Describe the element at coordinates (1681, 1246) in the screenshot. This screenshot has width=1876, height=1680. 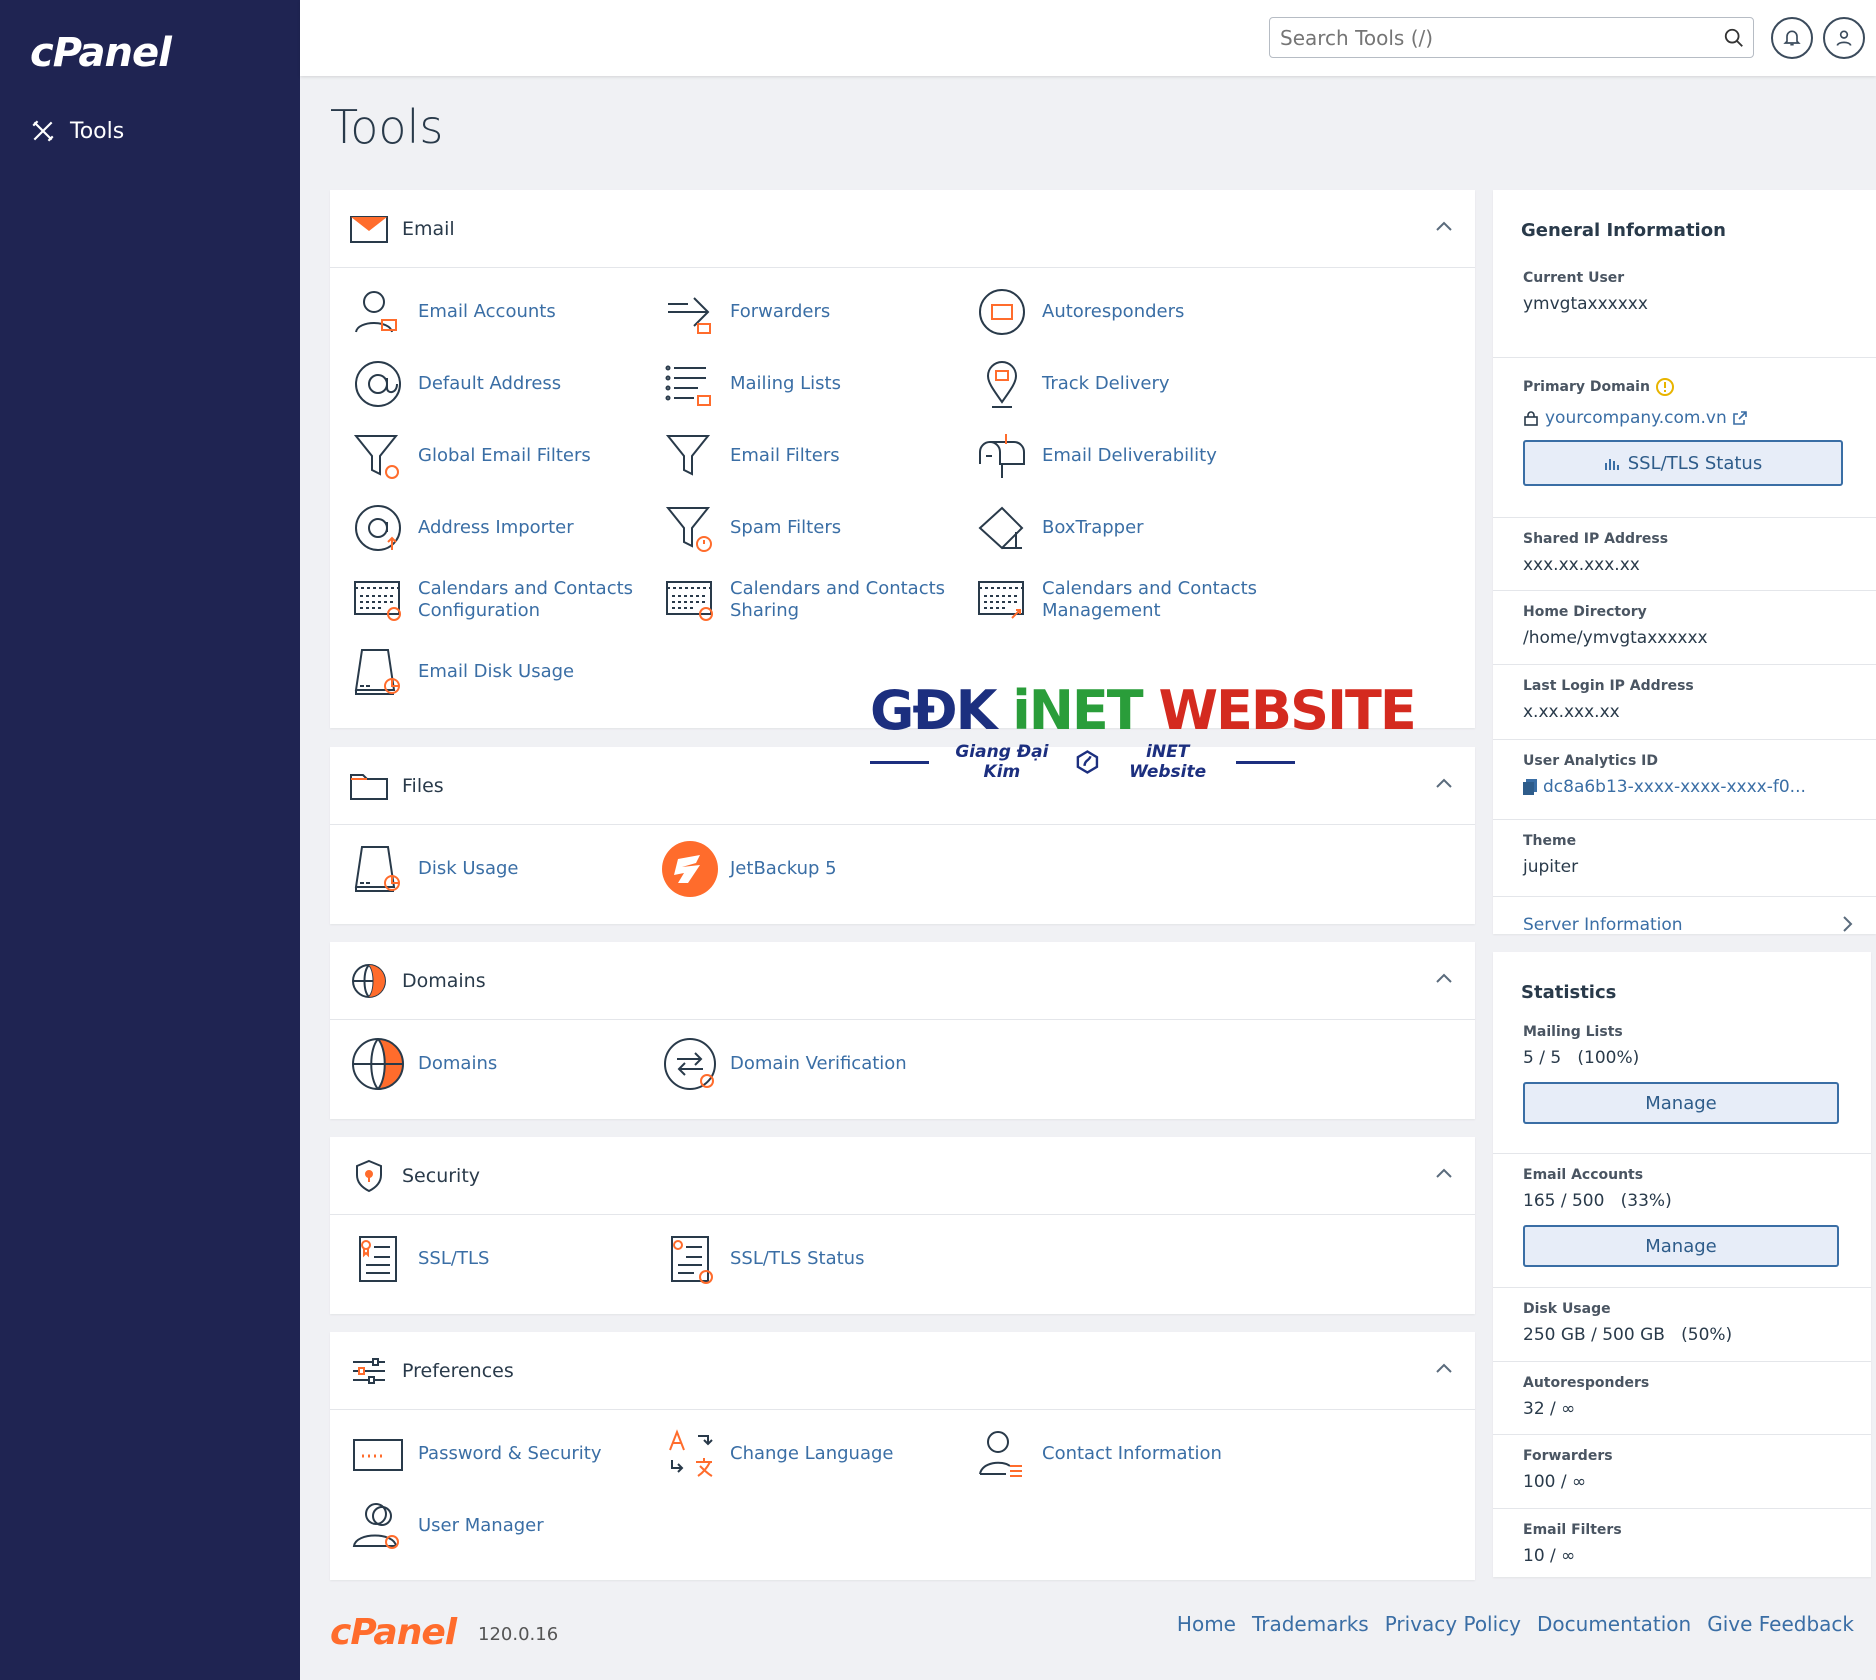
I see `manage-email-accounts-button: Manage` at that location.